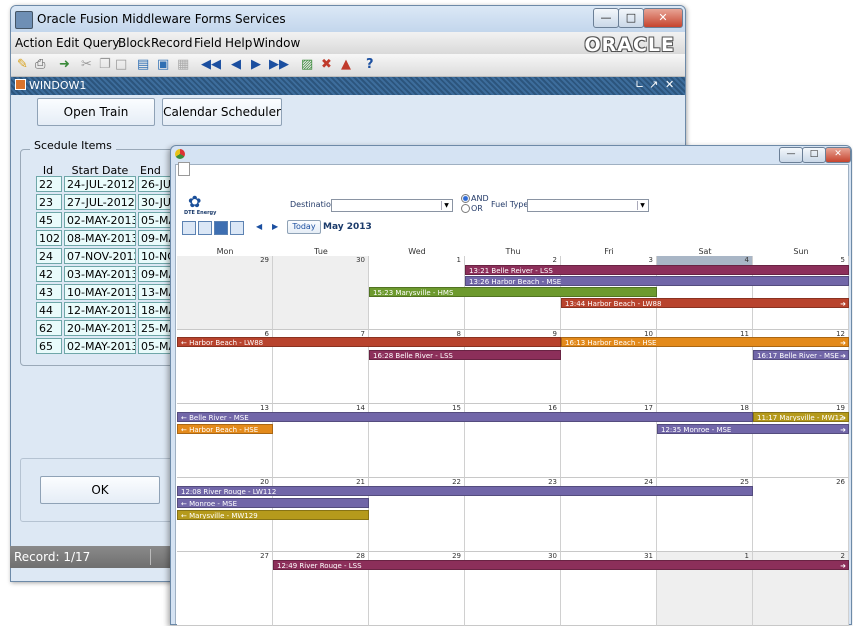 The image size is (853, 626). What do you see at coordinates (155, 328) in the screenshot?
I see `cell-end-date: 25-MAY` at bounding box center [155, 328].